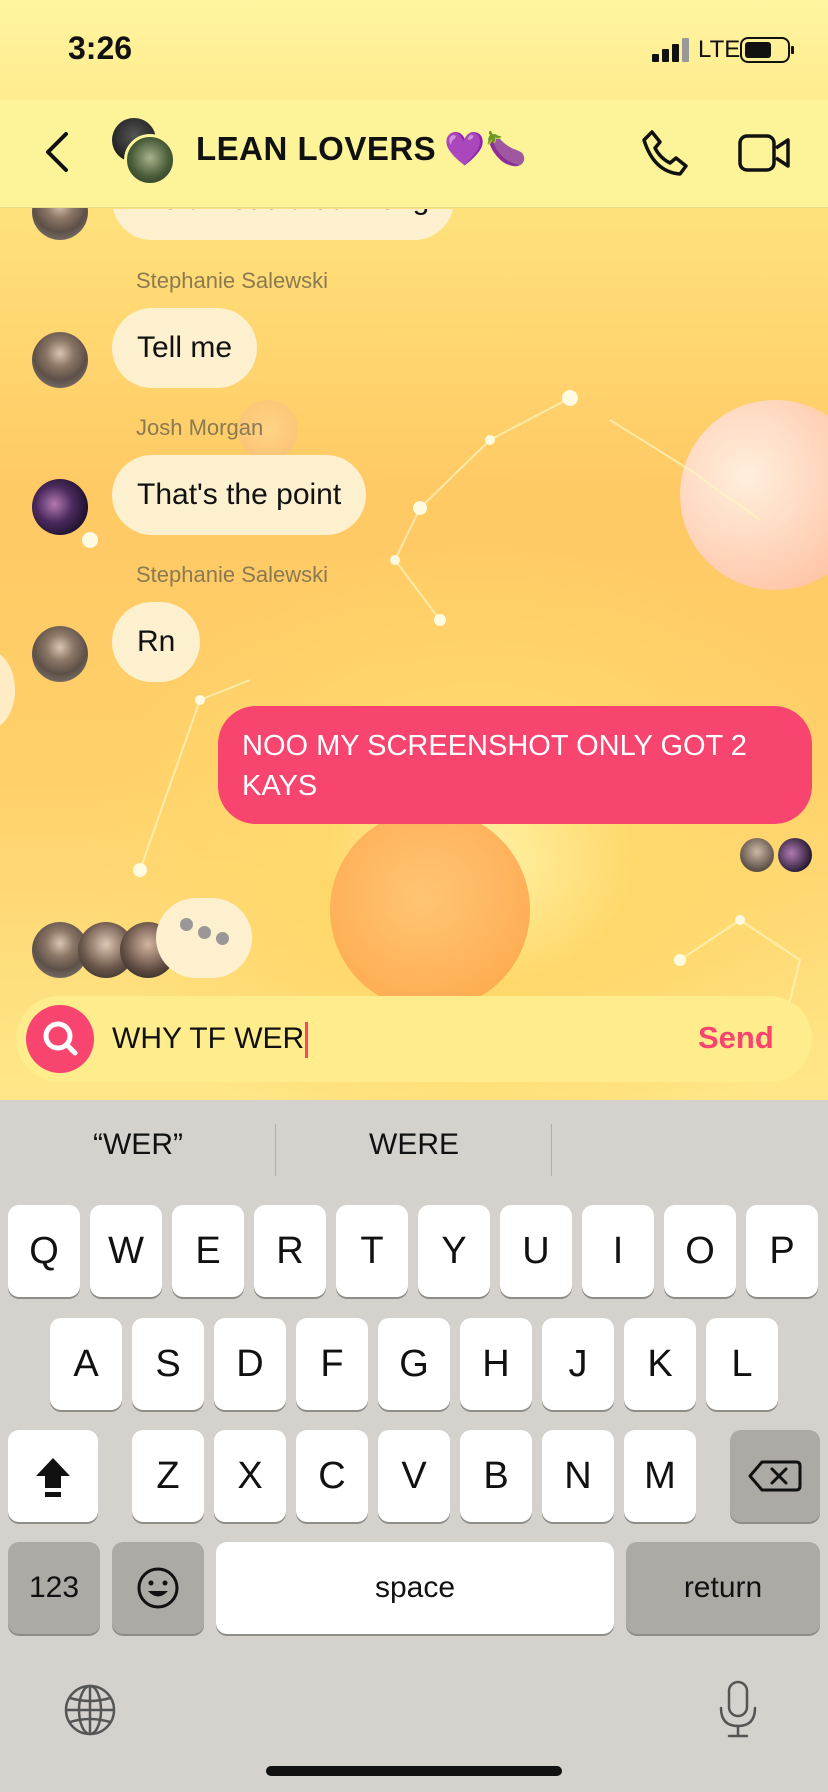 This screenshot has height=1792, width=828. I want to click on key: R, so click(290, 1251).